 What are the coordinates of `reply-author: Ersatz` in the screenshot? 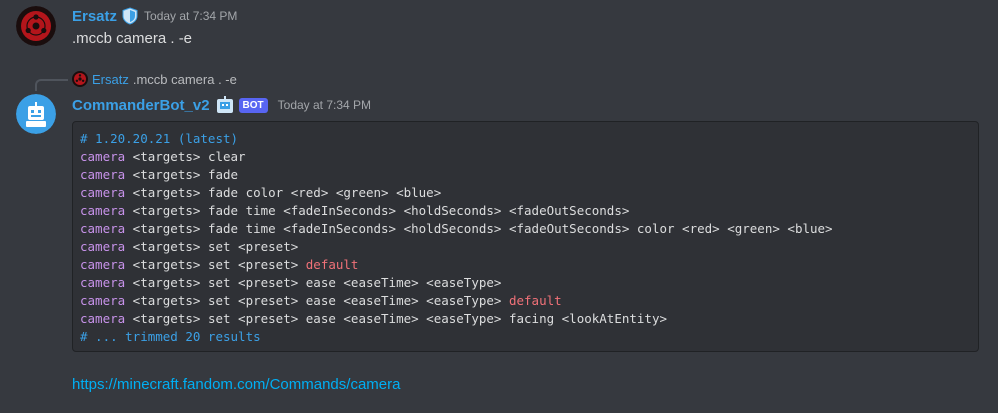 It's located at (110, 79).